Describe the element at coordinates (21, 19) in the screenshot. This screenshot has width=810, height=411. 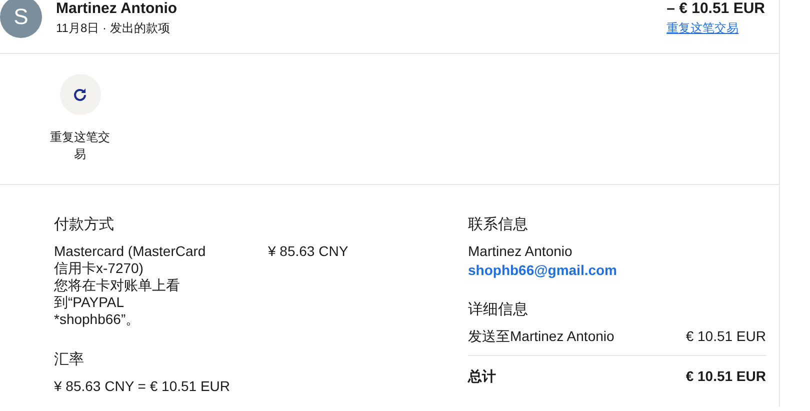
I see `avatar: S` at that location.